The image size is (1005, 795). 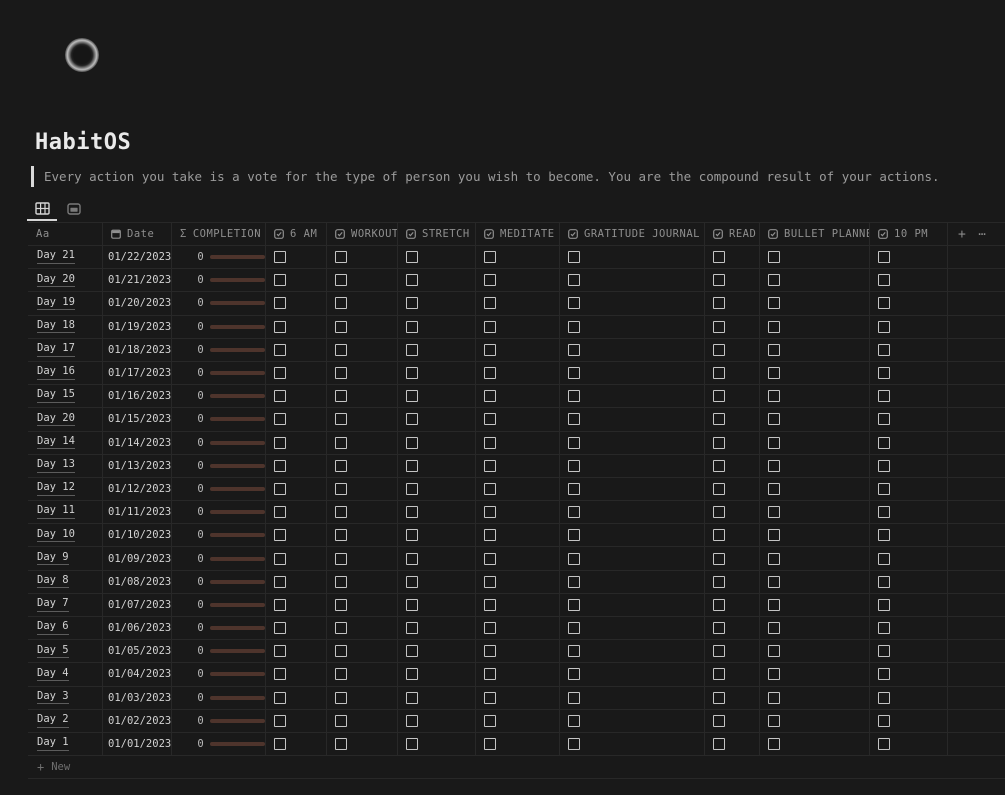 I want to click on column-header-bullet-planner: BULLET PLANNER, so click(x=815, y=234).